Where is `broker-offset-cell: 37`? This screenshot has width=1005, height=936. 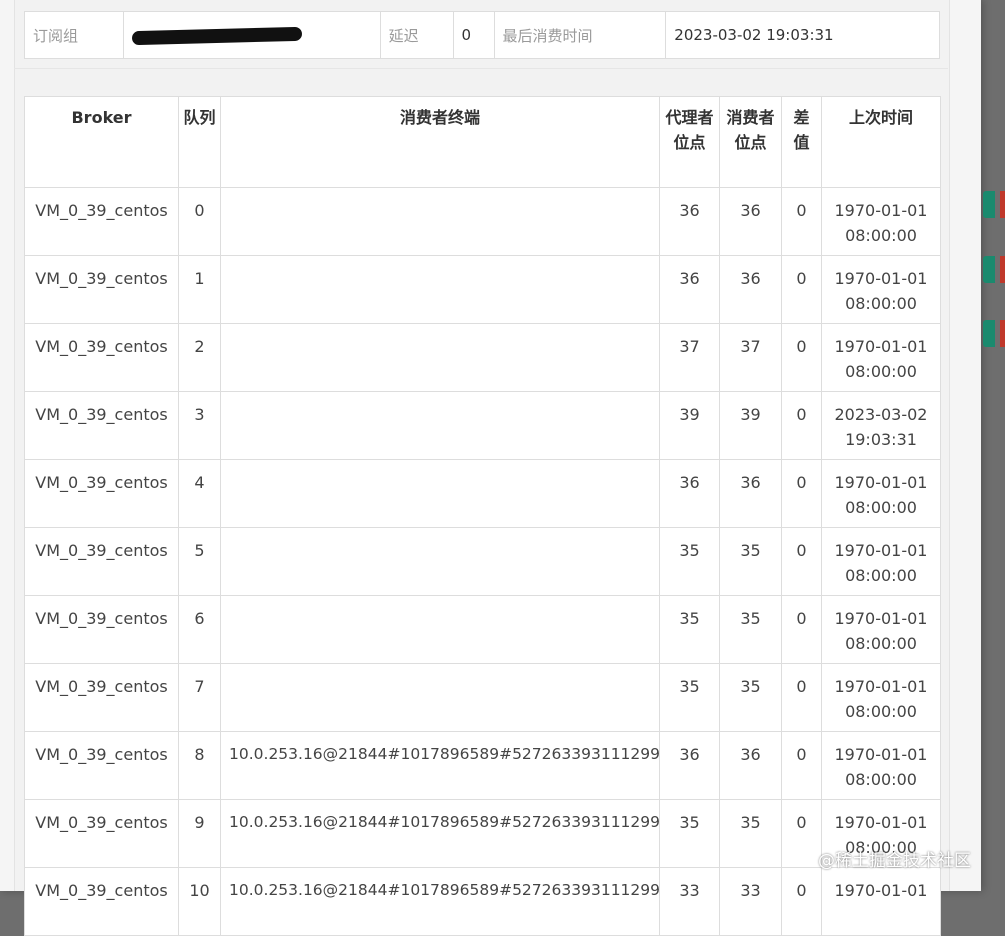
broker-offset-cell: 37 is located at coordinates (689, 357).